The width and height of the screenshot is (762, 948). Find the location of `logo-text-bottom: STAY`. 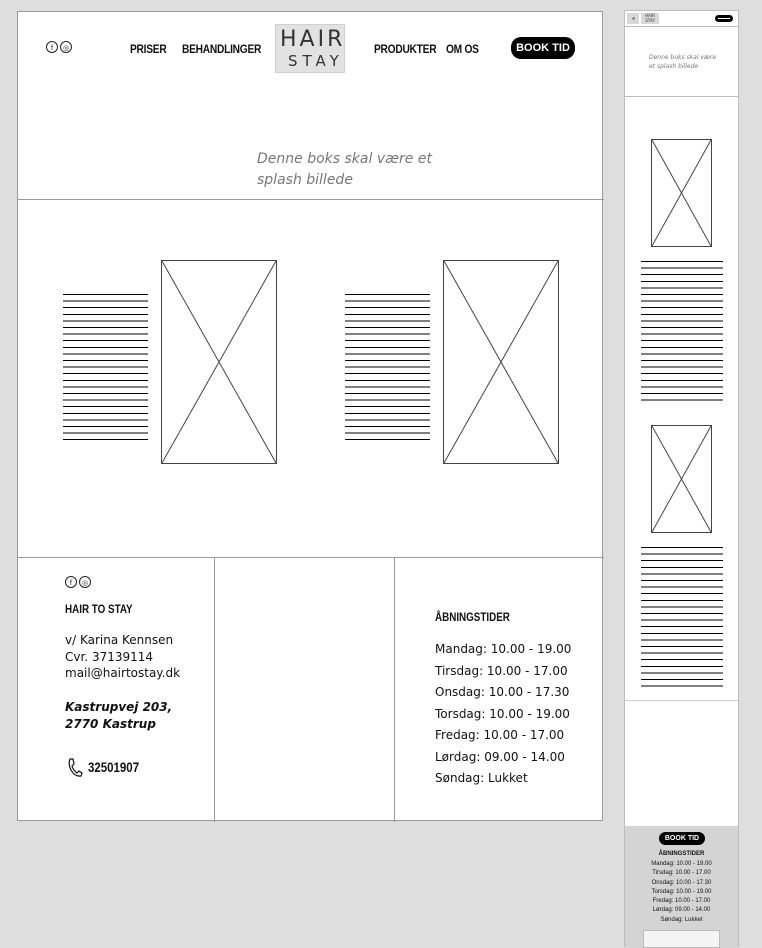

logo-text-bottom: STAY is located at coordinates (316, 61).